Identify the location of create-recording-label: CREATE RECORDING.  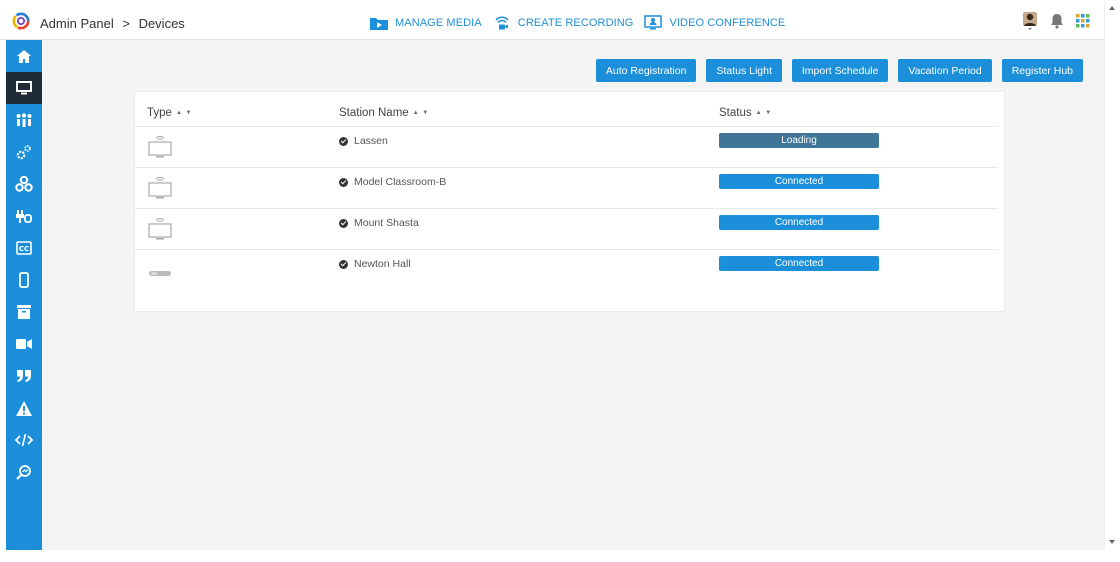
(575, 23).